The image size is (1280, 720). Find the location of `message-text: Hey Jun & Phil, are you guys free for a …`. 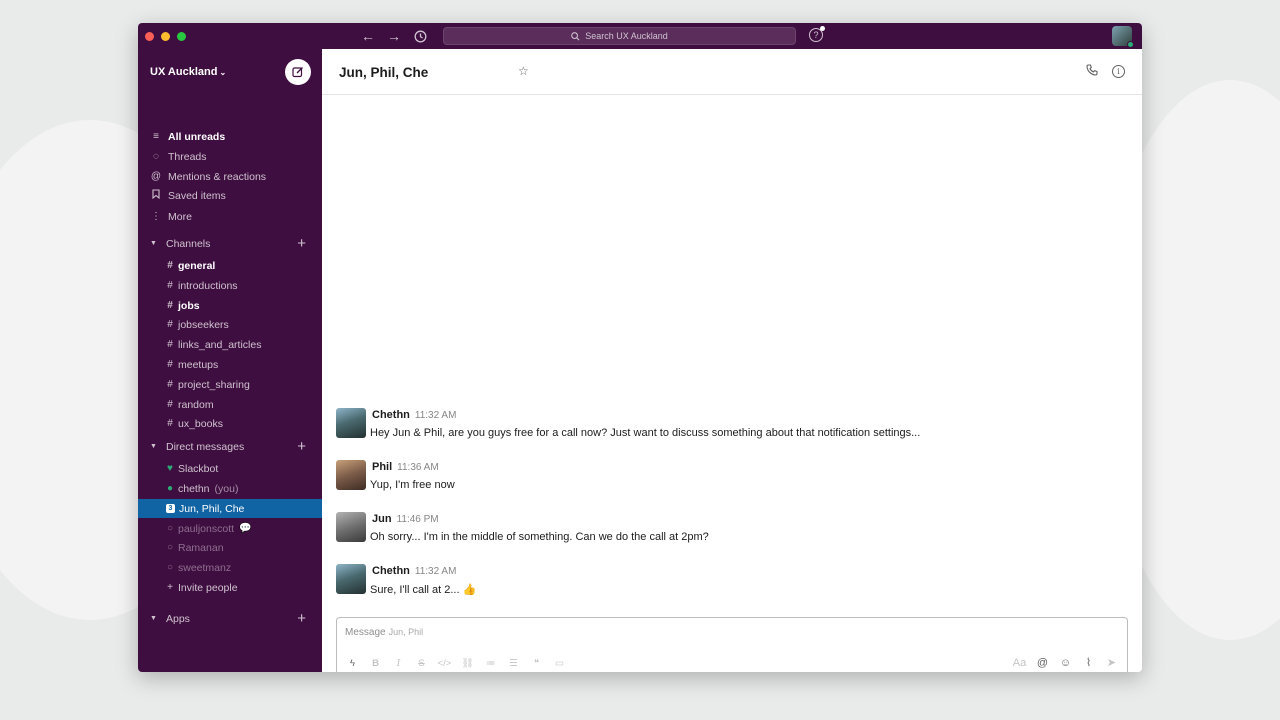

message-text: Hey Jun & Phil, are you guys free for a … is located at coordinates (645, 433).